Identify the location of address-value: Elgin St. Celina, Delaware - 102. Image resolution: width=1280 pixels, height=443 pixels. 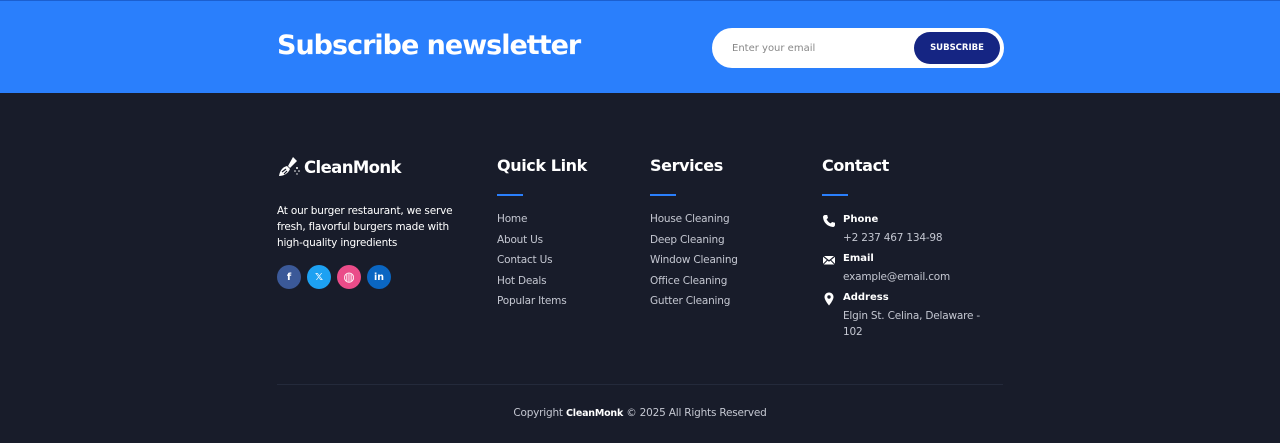
(911, 324).